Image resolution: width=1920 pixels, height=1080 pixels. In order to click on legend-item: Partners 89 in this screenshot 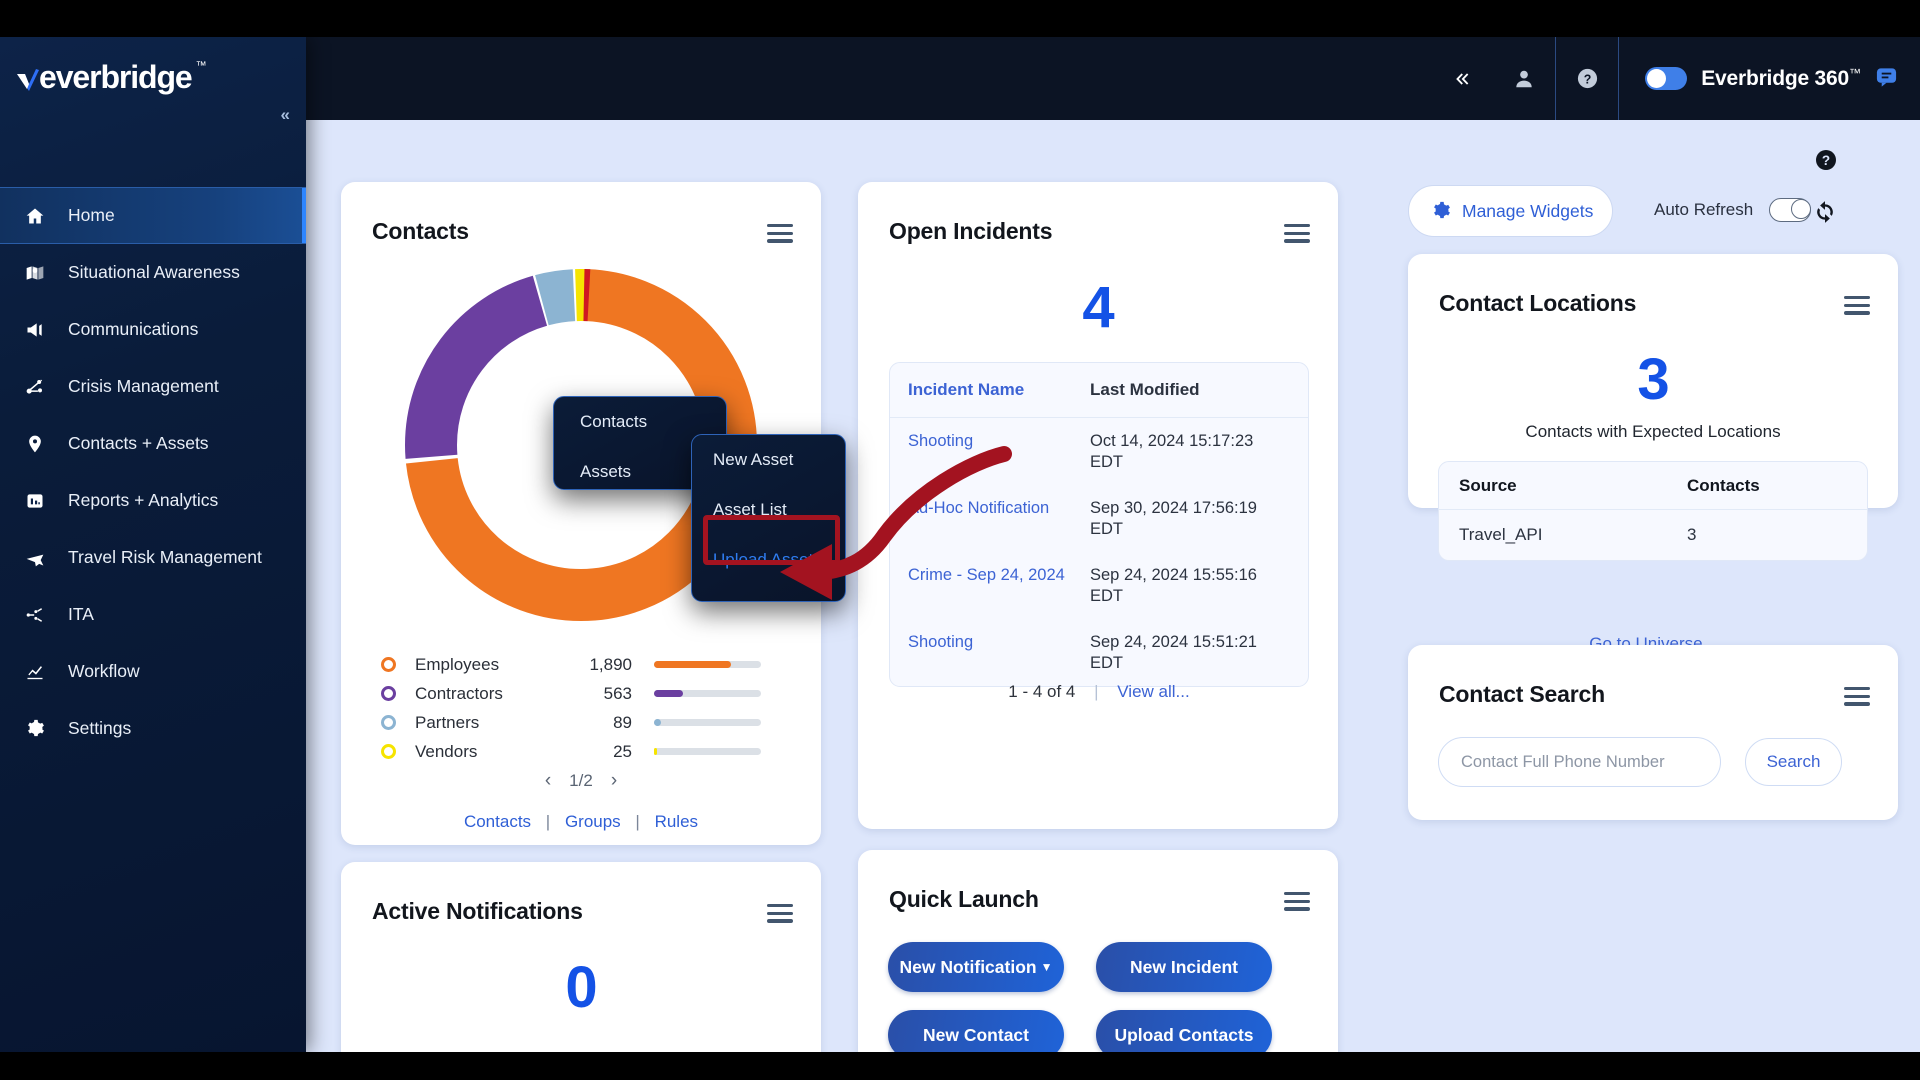, I will do `click(580, 722)`.